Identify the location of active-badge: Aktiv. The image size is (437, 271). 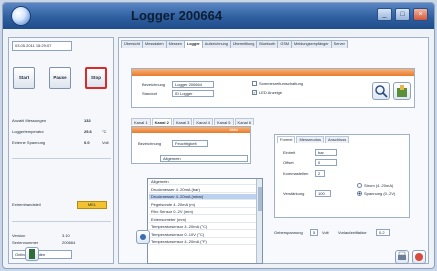
(233, 129).